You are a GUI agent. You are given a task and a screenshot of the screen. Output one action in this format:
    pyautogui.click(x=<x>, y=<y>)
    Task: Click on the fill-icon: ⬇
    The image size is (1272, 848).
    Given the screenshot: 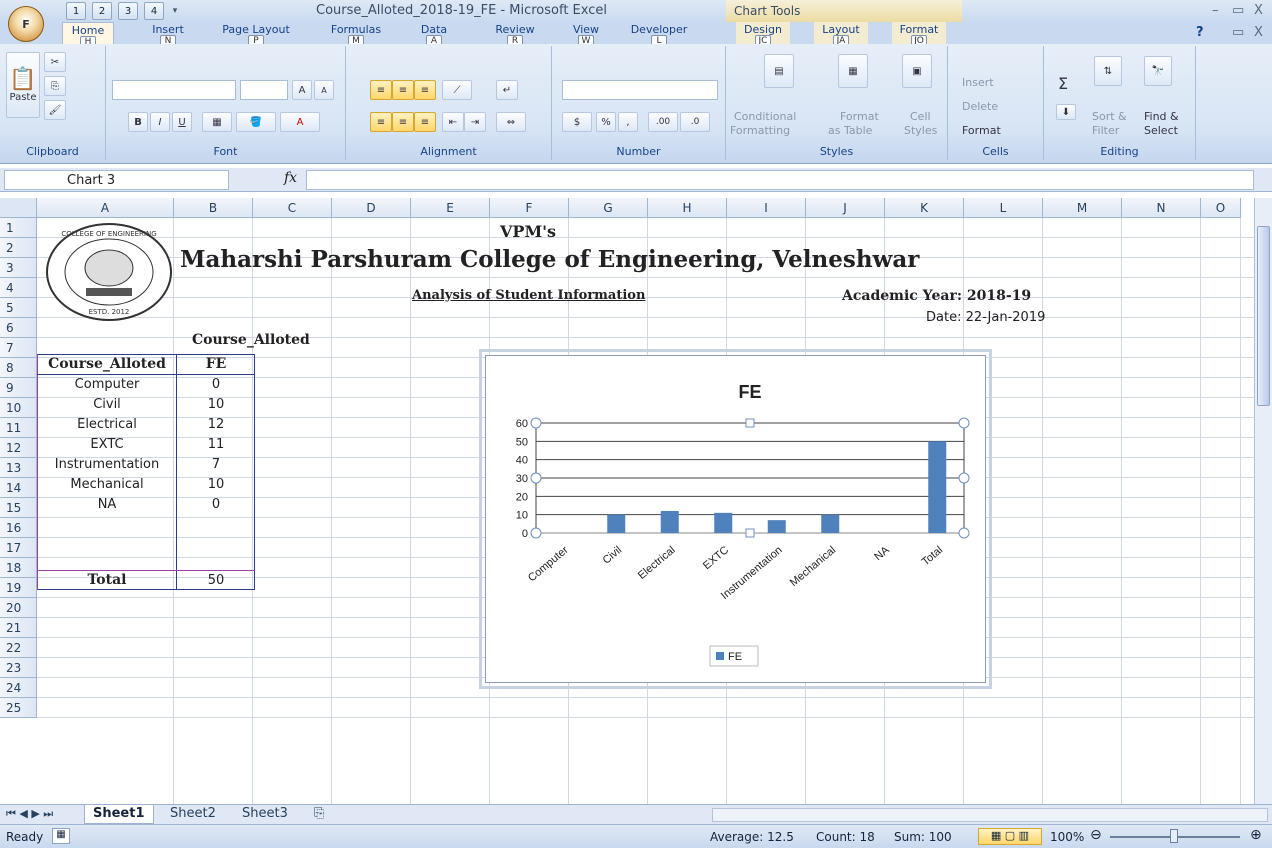 What is the action you would take?
    pyautogui.click(x=1066, y=112)
    